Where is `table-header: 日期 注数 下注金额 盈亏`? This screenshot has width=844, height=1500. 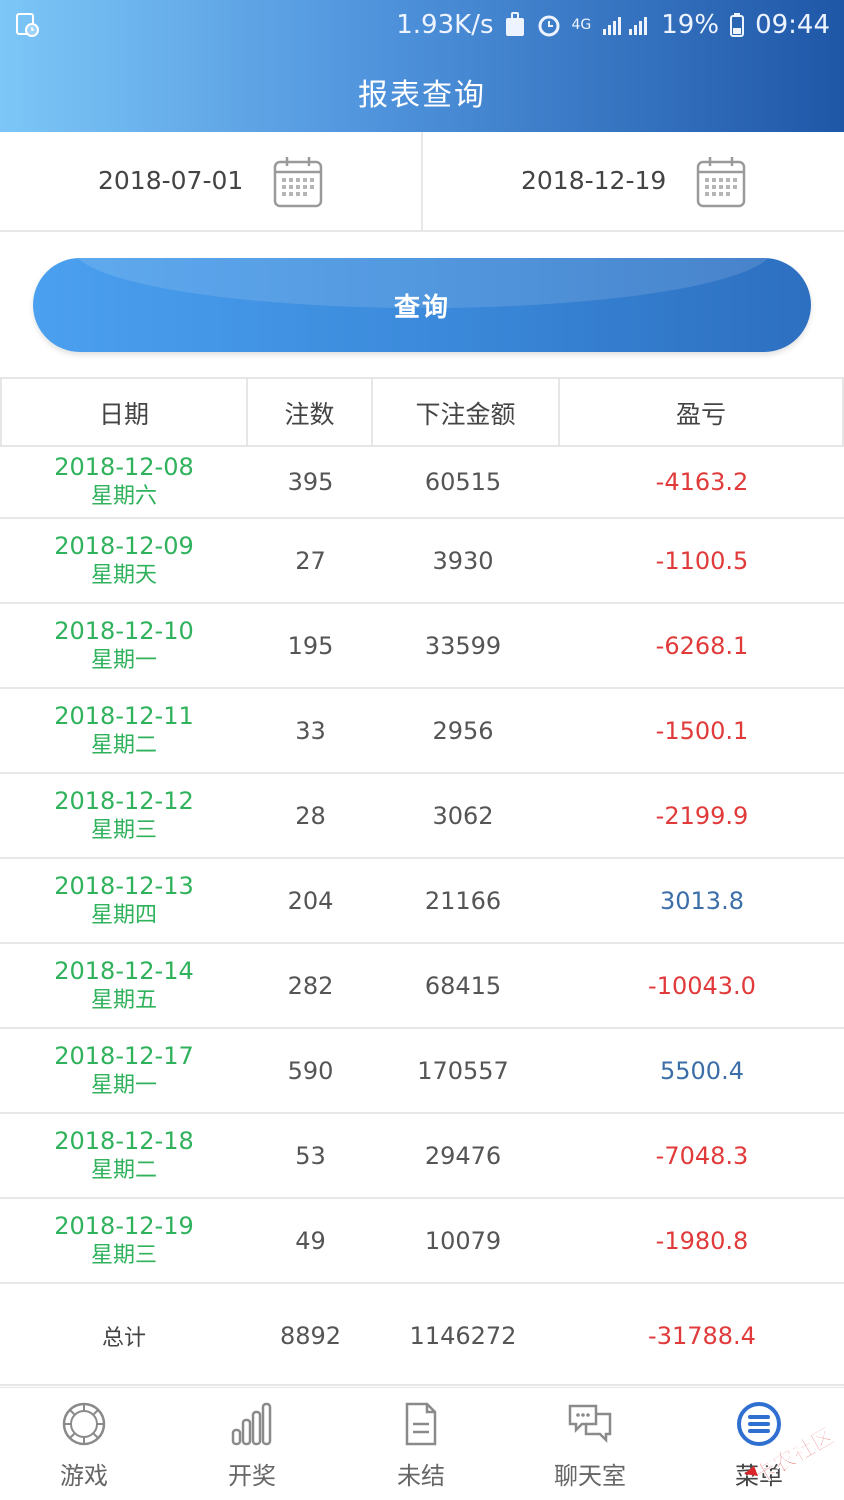 table-header: 日期 注数 下注金额 盈亏 is located at coordinates (422, 412).